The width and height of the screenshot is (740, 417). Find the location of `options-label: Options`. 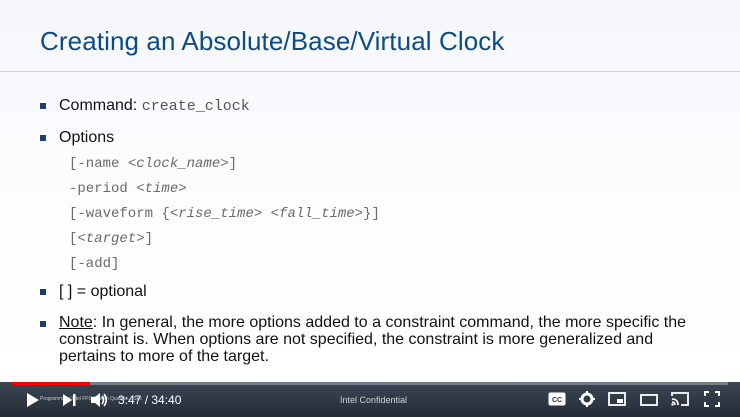

options-label: Options is located at coordinates (87, 137).